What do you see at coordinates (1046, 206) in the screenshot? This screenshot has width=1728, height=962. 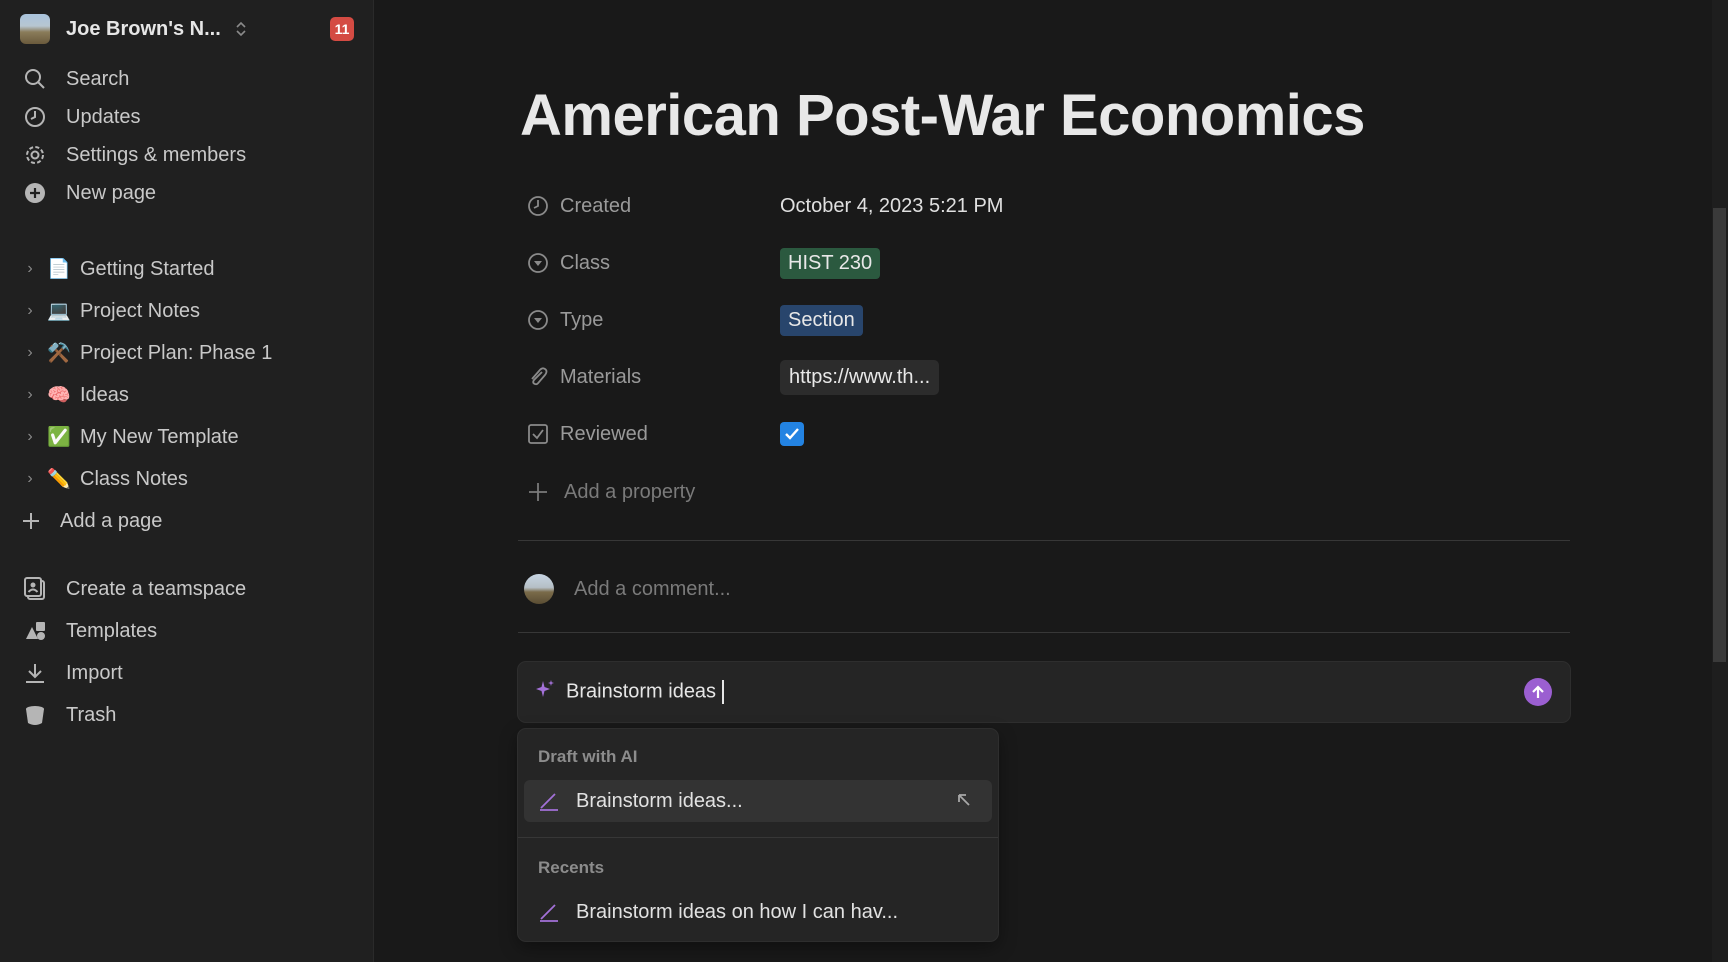 I see `property-created: Created October 4, 2023 5:21 PM` at bounding box center [1046, 206].